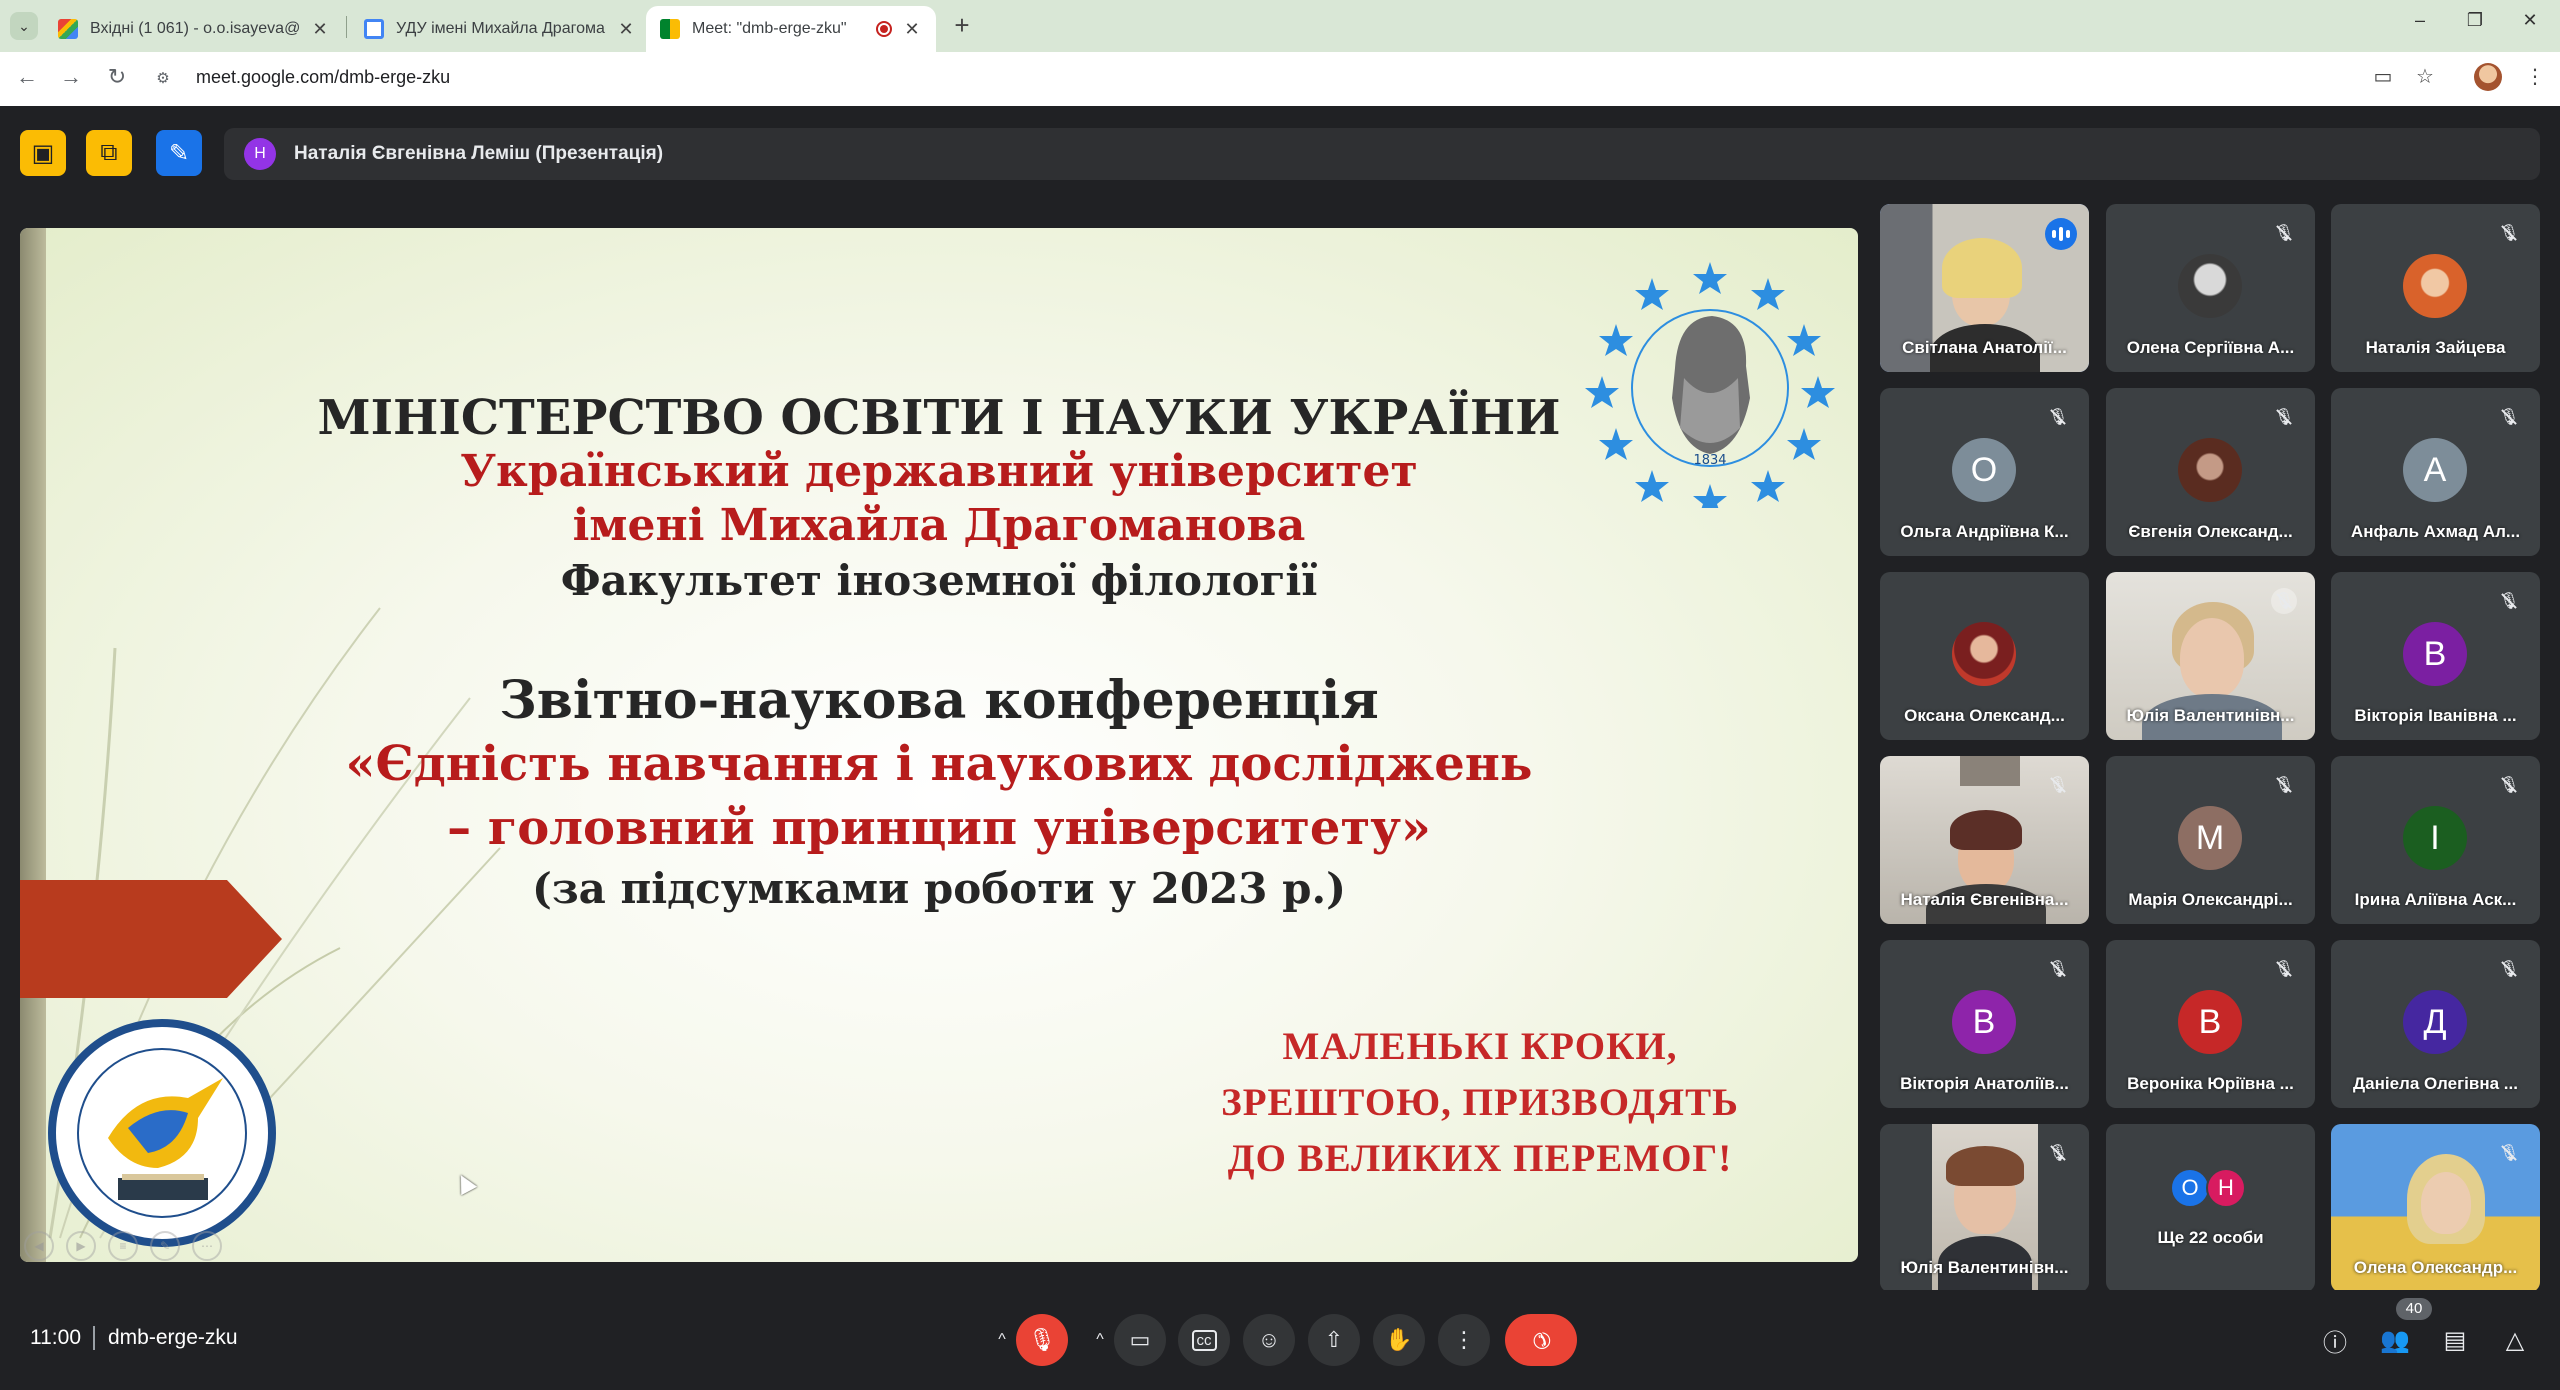 The image size is (2560, 1390). I want to click on reload-icon: ↻, so click(117, 77).